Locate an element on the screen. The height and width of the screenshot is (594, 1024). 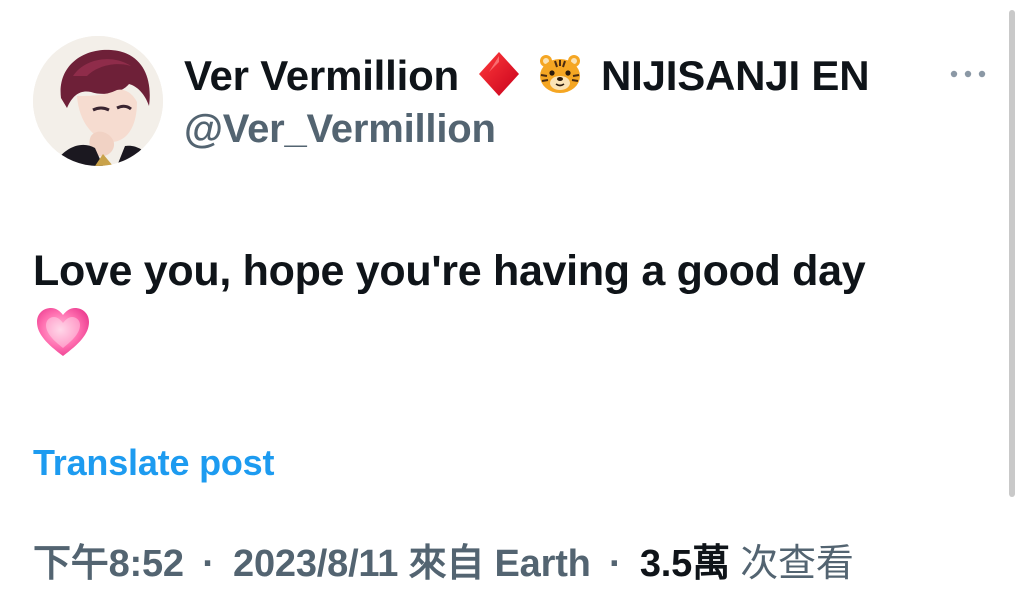
author-display-name: Ver Vermillion is located at coordinates (321, 76).